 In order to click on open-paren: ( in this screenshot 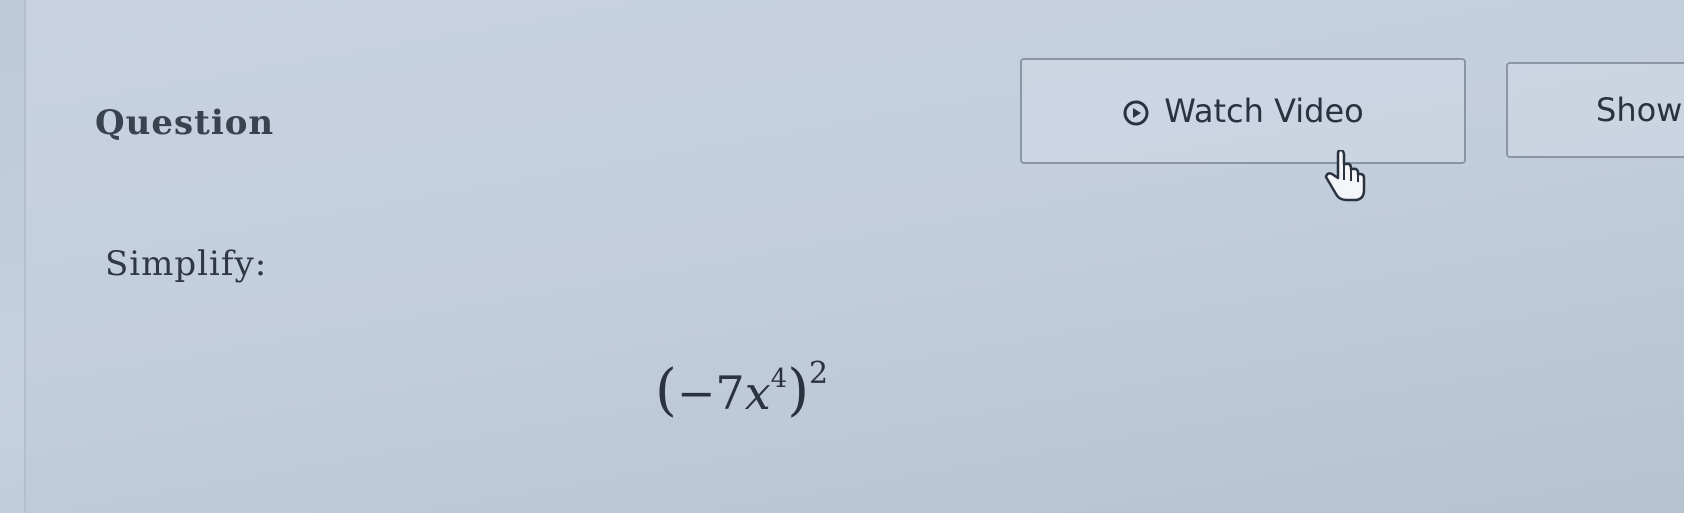, I will do `click(666, 390)`.